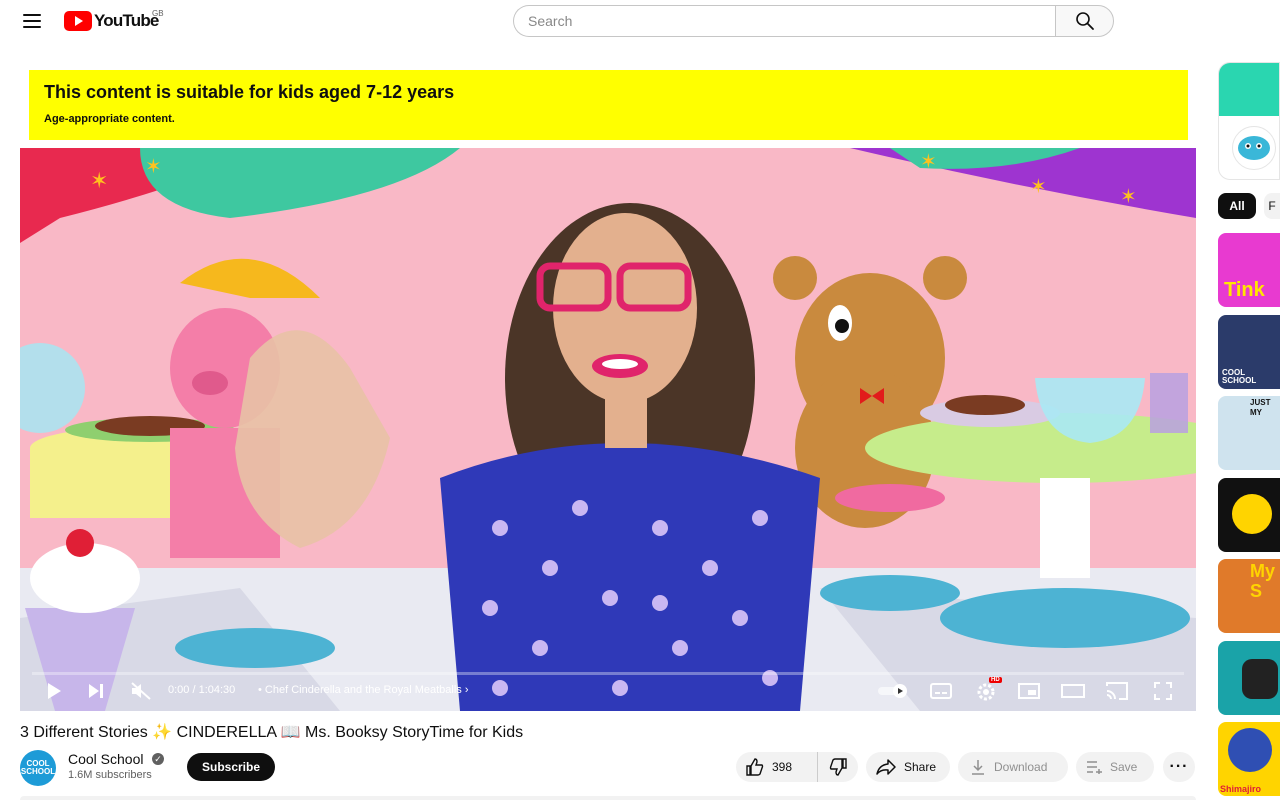 The width and height of the screenshot is (1280, 800). I want to click on share-button: Share, so click(908, 767).